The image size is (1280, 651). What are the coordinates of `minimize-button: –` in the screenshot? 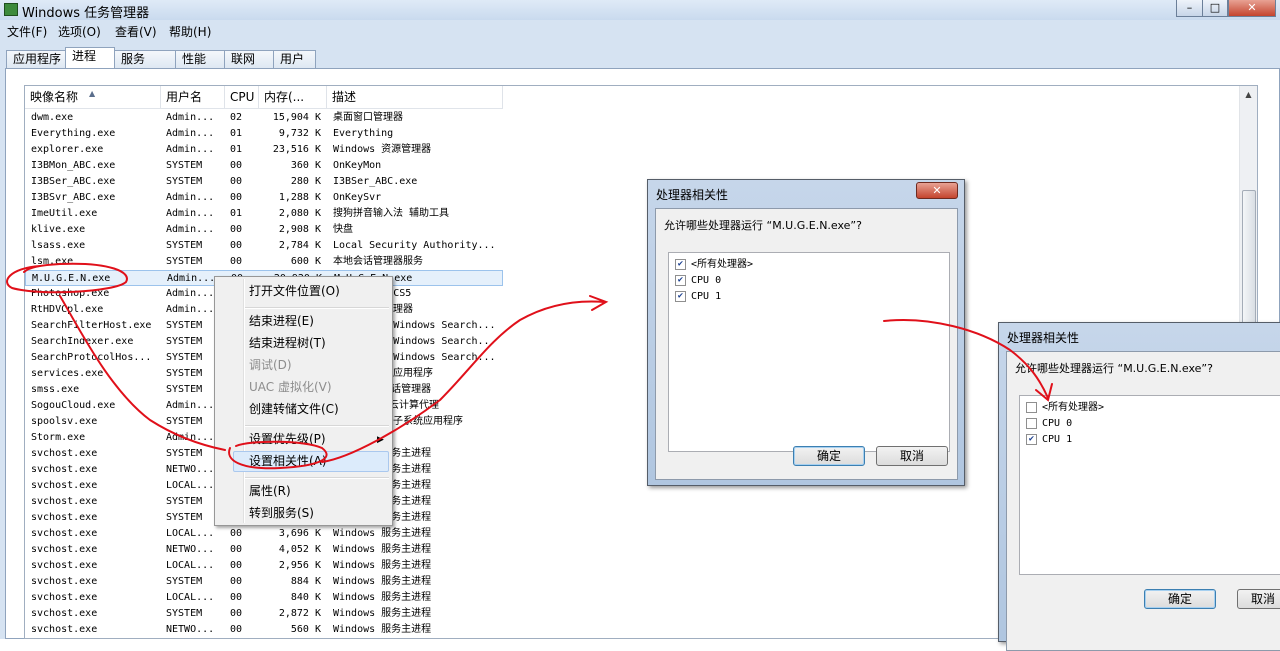 It's located at (1189, 8).